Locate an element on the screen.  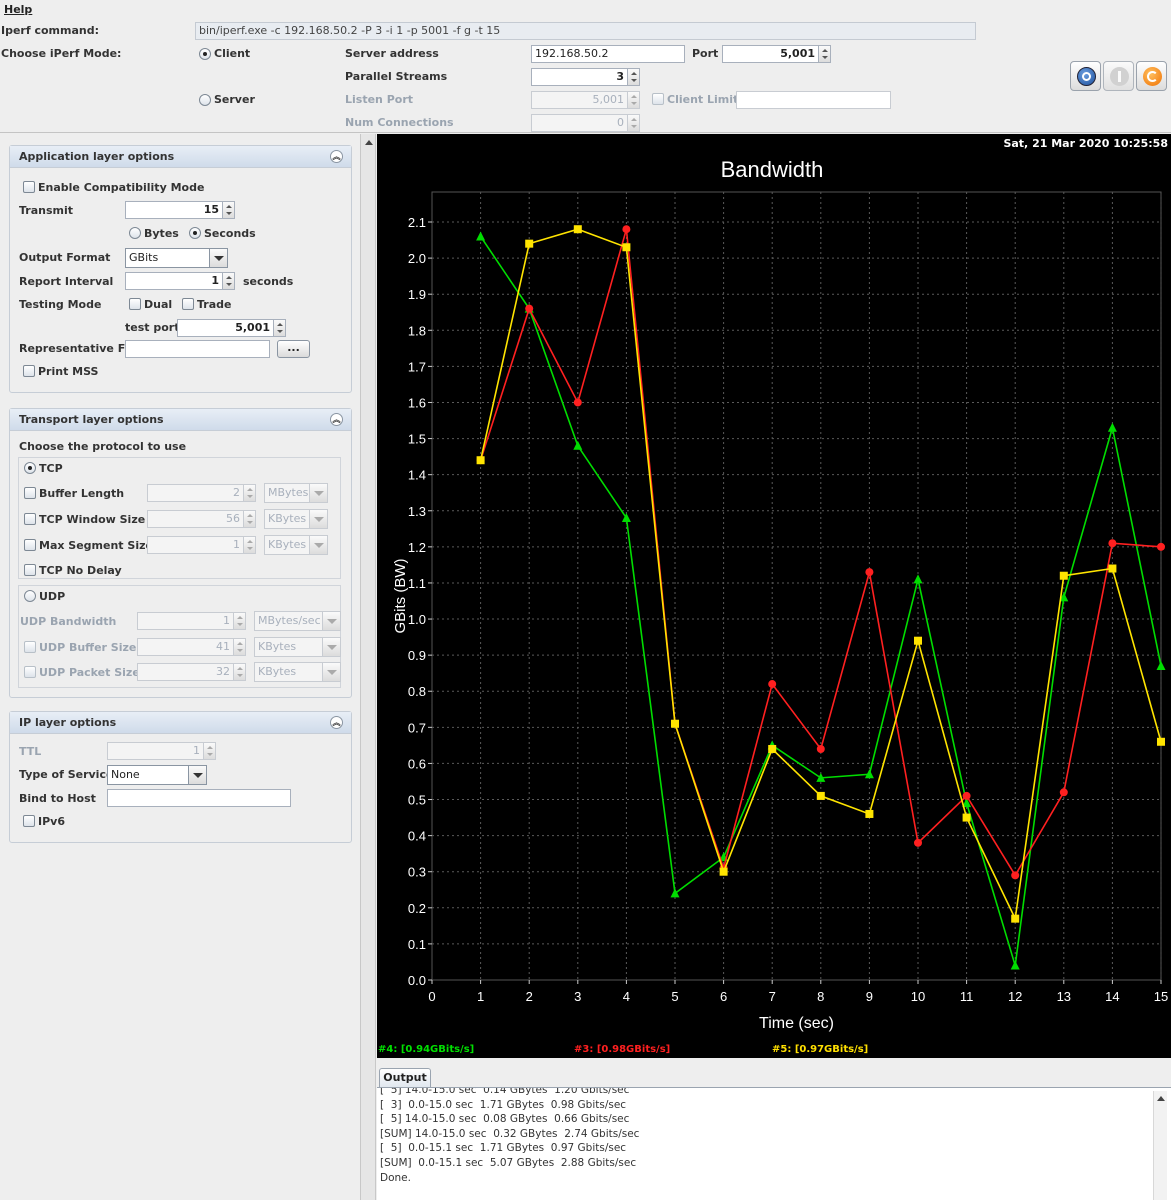
print-mss-checkbox is located at coordinates (29, 371).